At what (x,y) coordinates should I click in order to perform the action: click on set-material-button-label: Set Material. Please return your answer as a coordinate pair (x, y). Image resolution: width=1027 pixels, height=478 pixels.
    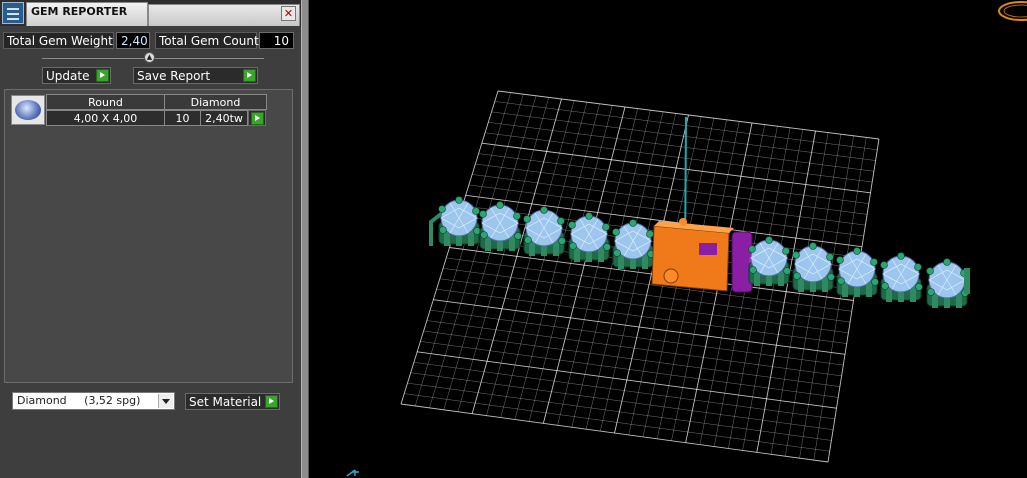
    Looking at the image, I should click on (225, 402).